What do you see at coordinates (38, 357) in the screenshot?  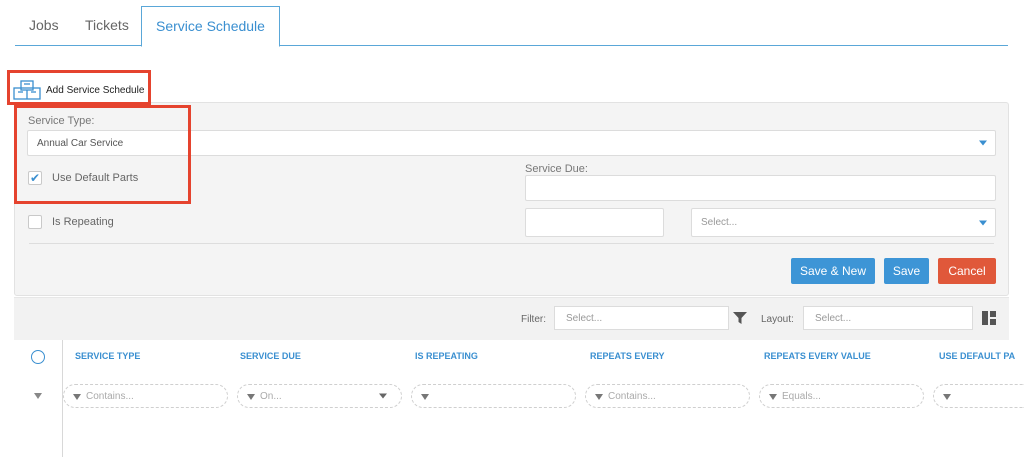 I see `select-all-checkbox` at bounding box center [38, 357].